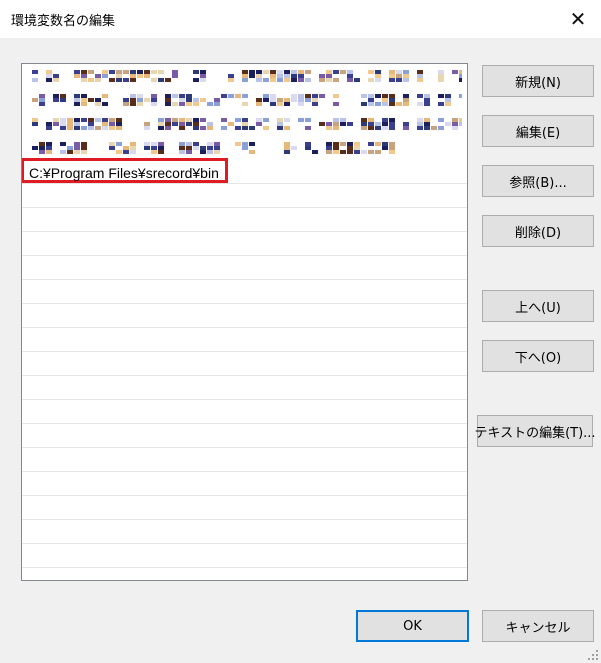 The height and width of the screenshot is (663, 601). What do you see at coordinates (125, 170) in the screenshot?
I see `highlighted-path-entry: C:¥Program Files¥srecord¥bin` at bounding box center [125, 170].